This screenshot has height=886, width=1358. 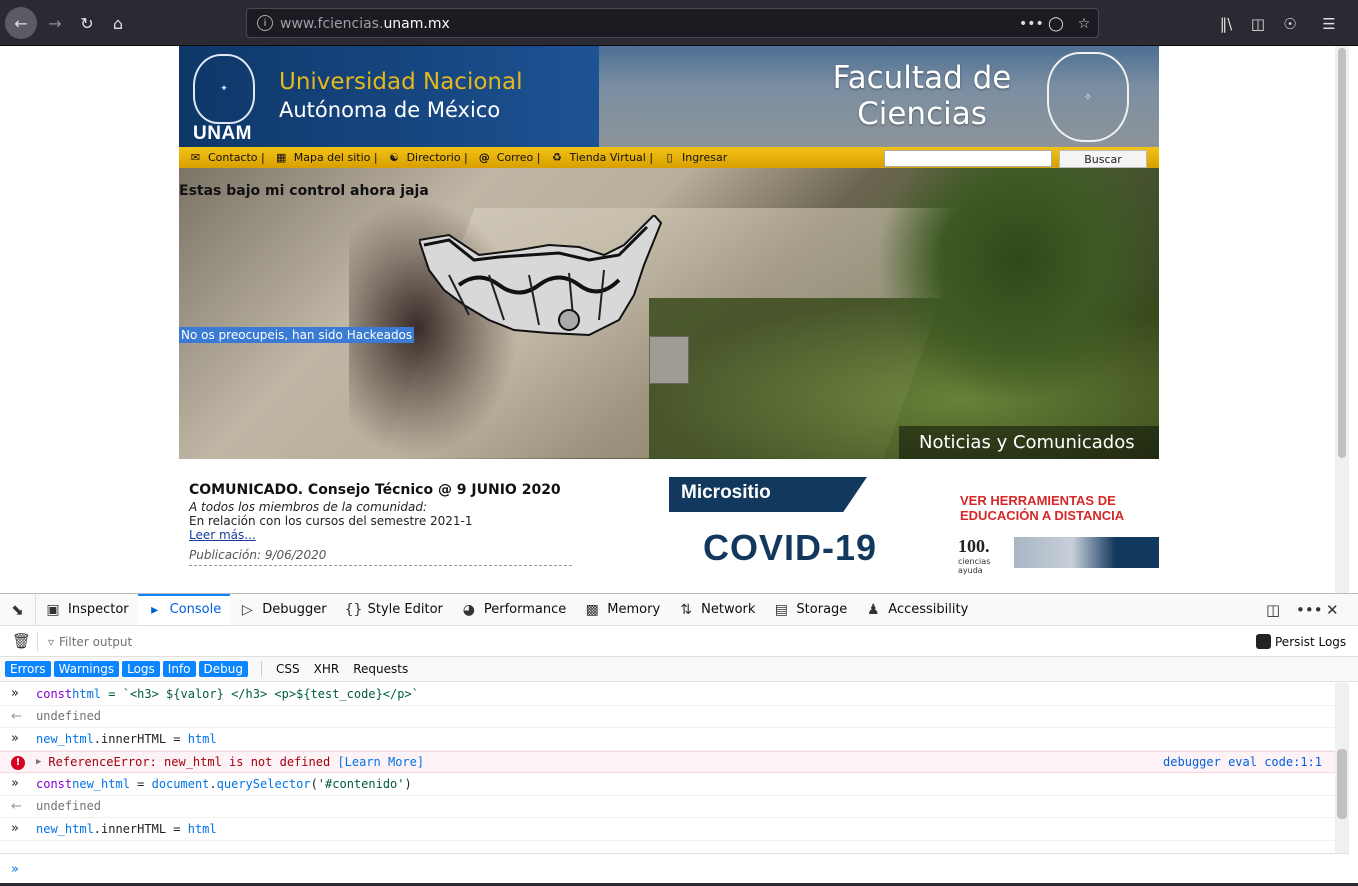 I want to click on library-icon: ‖\, so click(x=1226, y=24).